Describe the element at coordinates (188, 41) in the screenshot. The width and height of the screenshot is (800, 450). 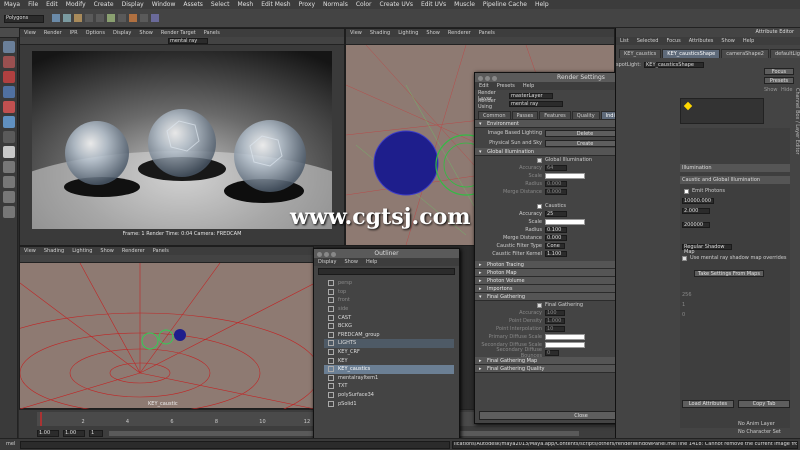
I see `renderer-field: mental ray` at that location.